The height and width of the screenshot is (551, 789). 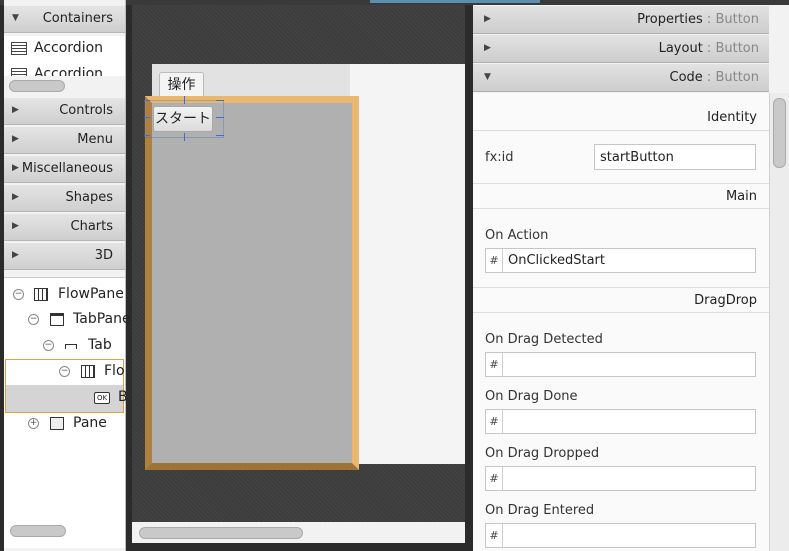 I want to click on panel-title: Layout, so click(x=680, y=48).